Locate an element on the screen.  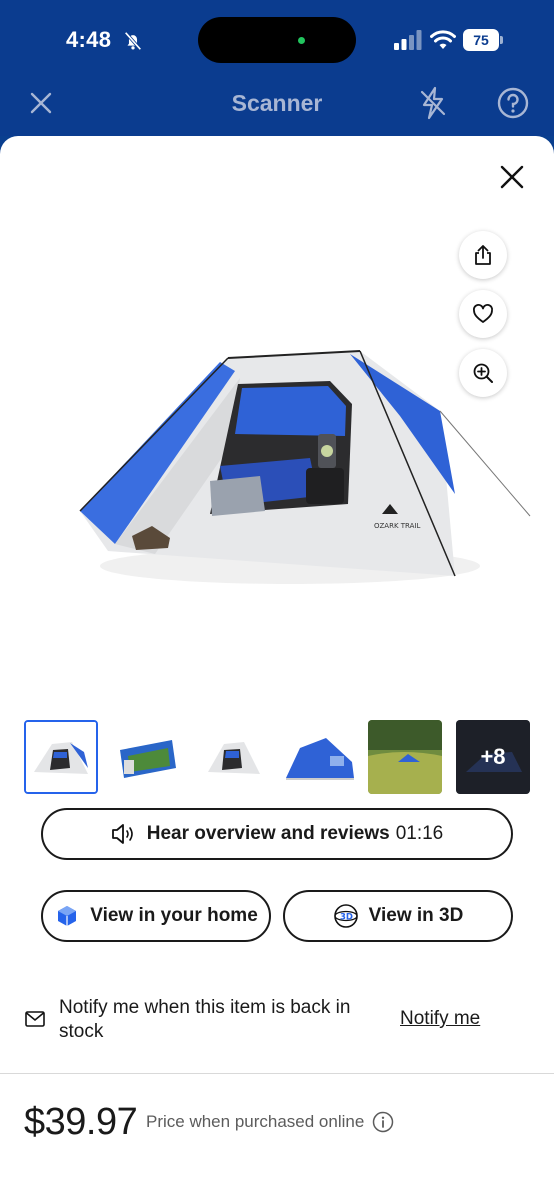
view-in-home-label: View in your home is located at coordinates (174, 915).